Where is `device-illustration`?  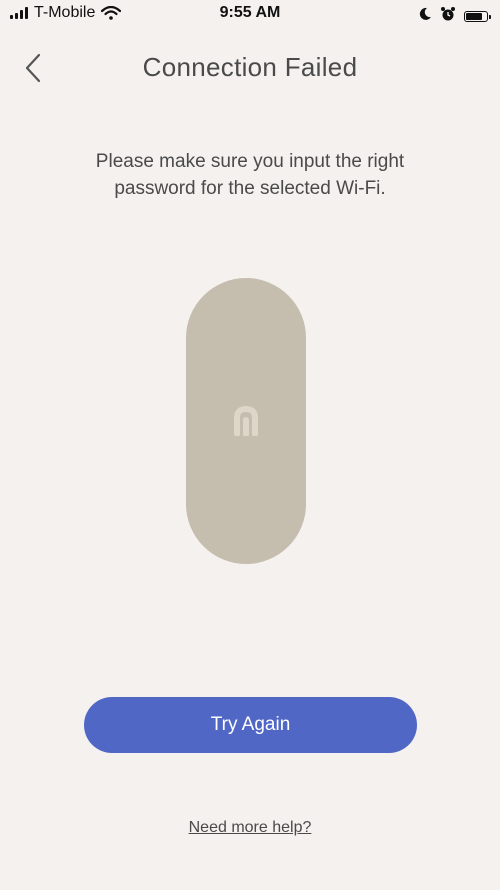 device-illustration is located at coordinates (246, 421).